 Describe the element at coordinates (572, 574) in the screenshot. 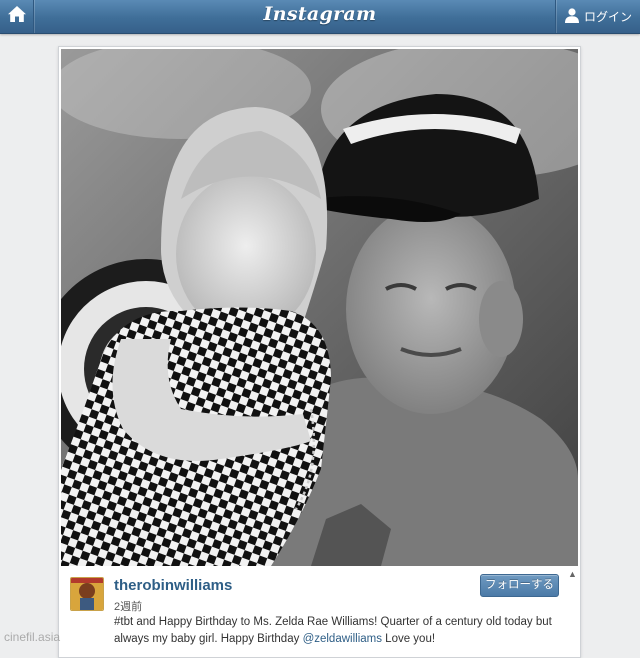

I see `scroll-up-icon: ▲` at that location.